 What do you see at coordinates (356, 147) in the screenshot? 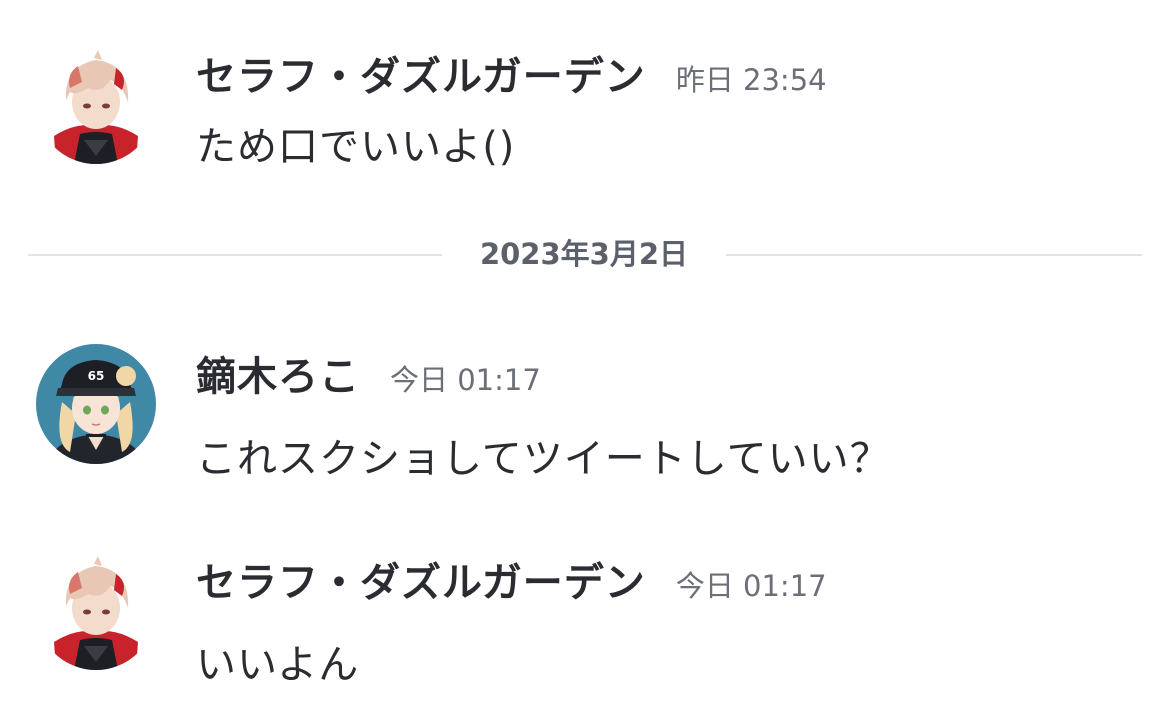
I see `message-text: ため口でいいよ()` at bounding box center [356, 147].